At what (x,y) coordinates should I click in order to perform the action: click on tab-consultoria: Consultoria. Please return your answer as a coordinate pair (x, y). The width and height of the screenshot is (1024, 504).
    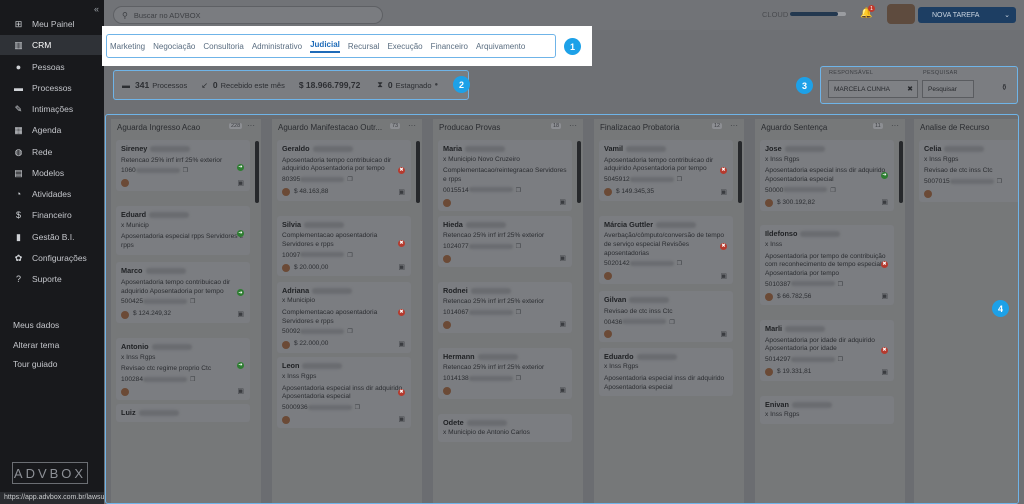
    Looking at the image, I should click on (223, 46).